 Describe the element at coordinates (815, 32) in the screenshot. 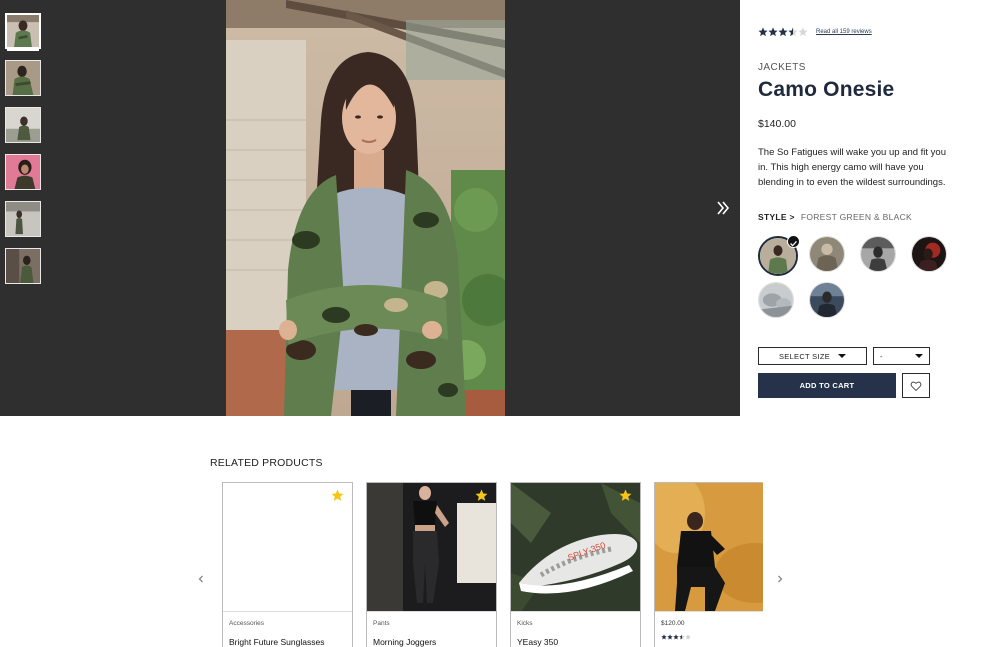

I see `rating-row: Read all 159 reviews` at that location.